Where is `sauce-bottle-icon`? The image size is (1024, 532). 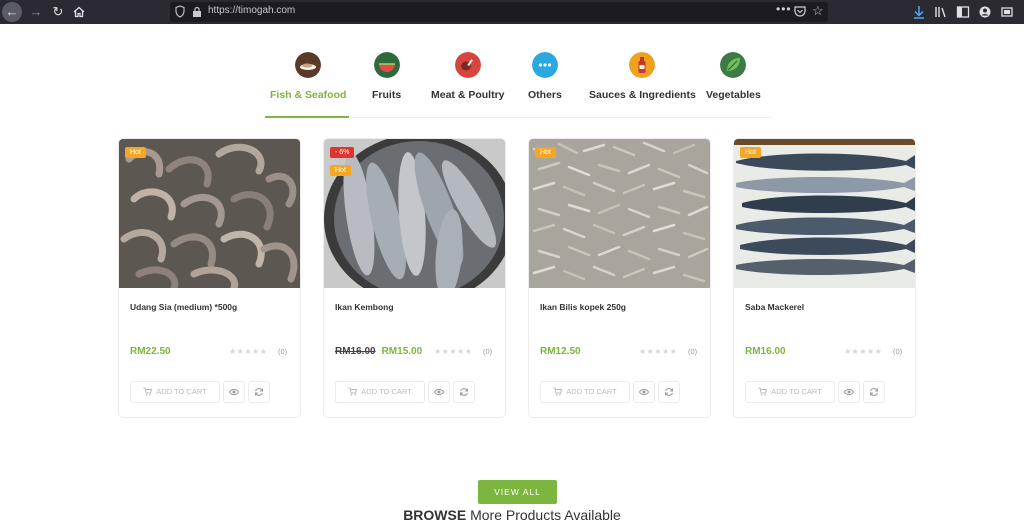 sauce-bottle-icon is located at coordinates (642, 65).